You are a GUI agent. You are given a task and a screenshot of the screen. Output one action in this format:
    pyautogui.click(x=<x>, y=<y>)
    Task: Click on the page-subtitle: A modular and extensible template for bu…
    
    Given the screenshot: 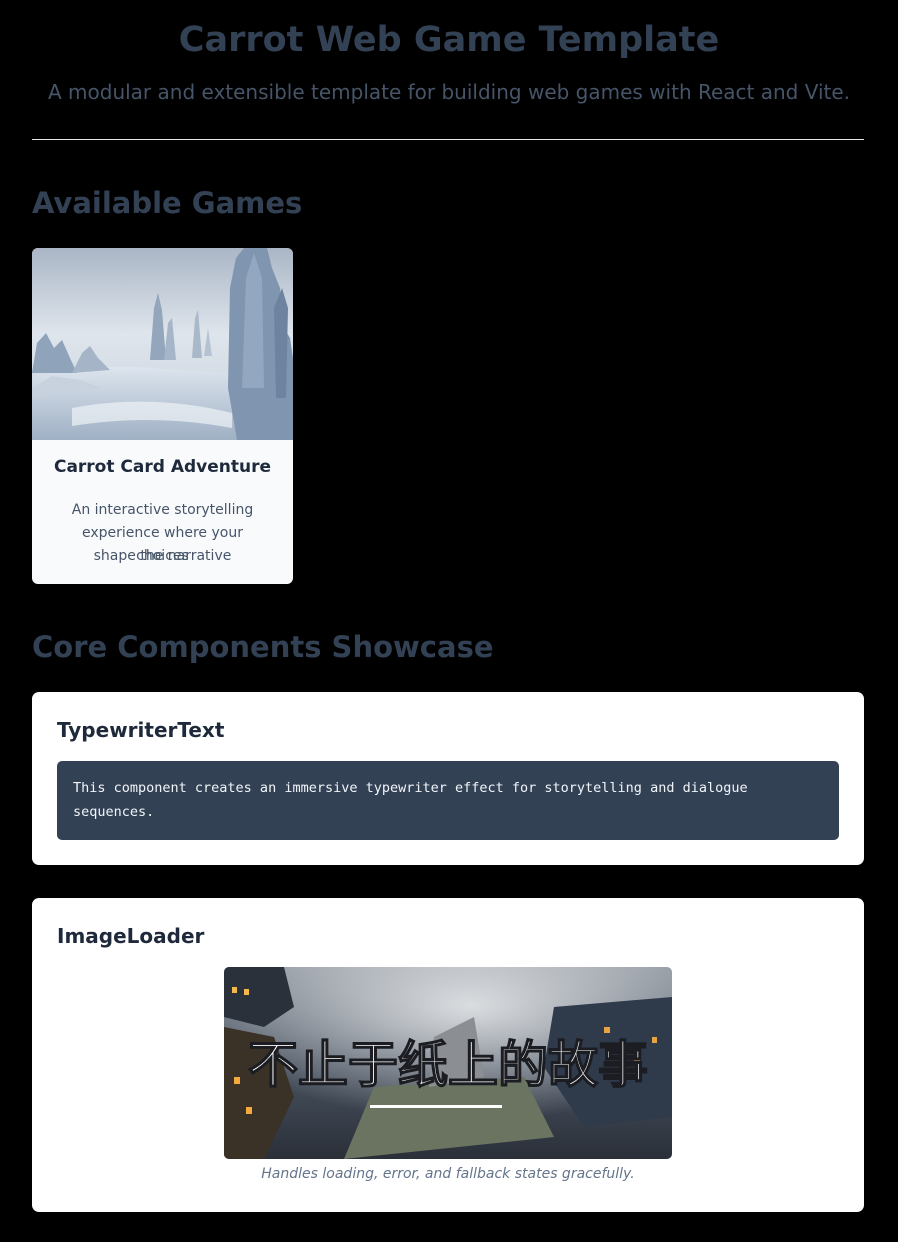 What is the action you would take?
    pyautogui.click(x=449, y=92)
    